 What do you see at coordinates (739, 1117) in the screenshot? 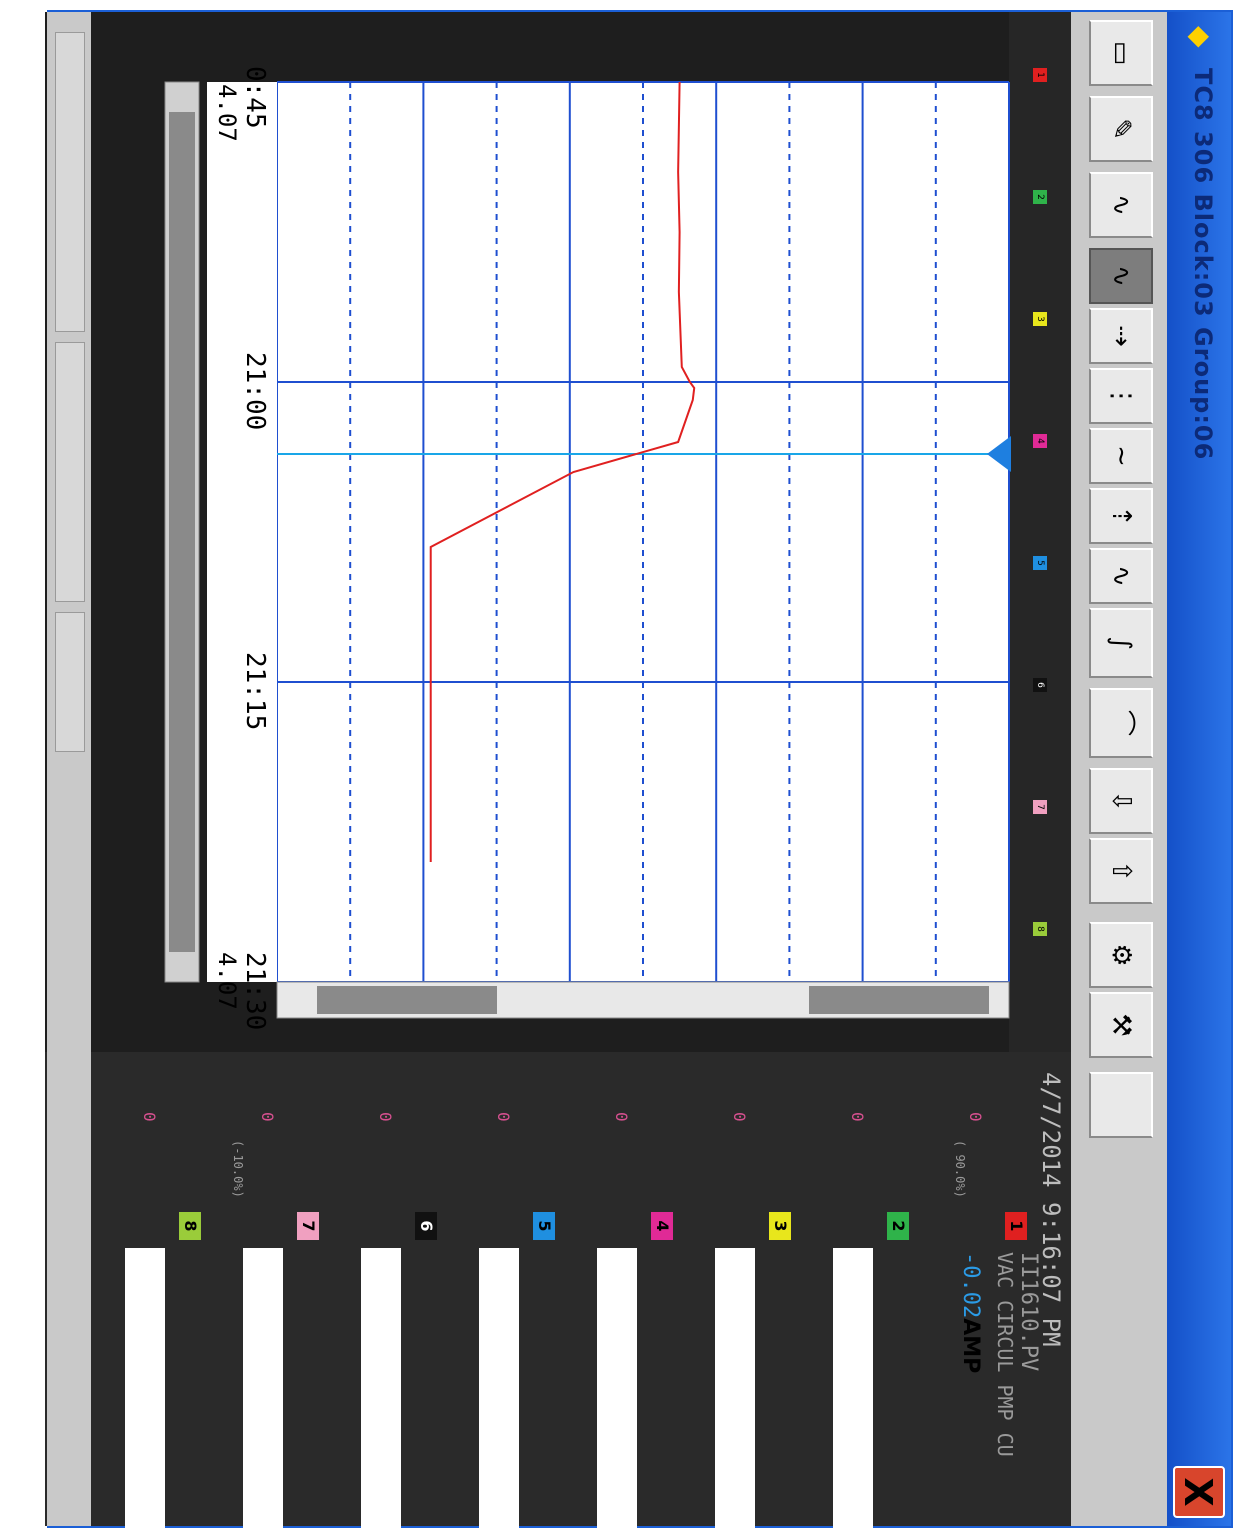
I see `channel-3-zero-label: 0` at bounding box center [739, 1117].